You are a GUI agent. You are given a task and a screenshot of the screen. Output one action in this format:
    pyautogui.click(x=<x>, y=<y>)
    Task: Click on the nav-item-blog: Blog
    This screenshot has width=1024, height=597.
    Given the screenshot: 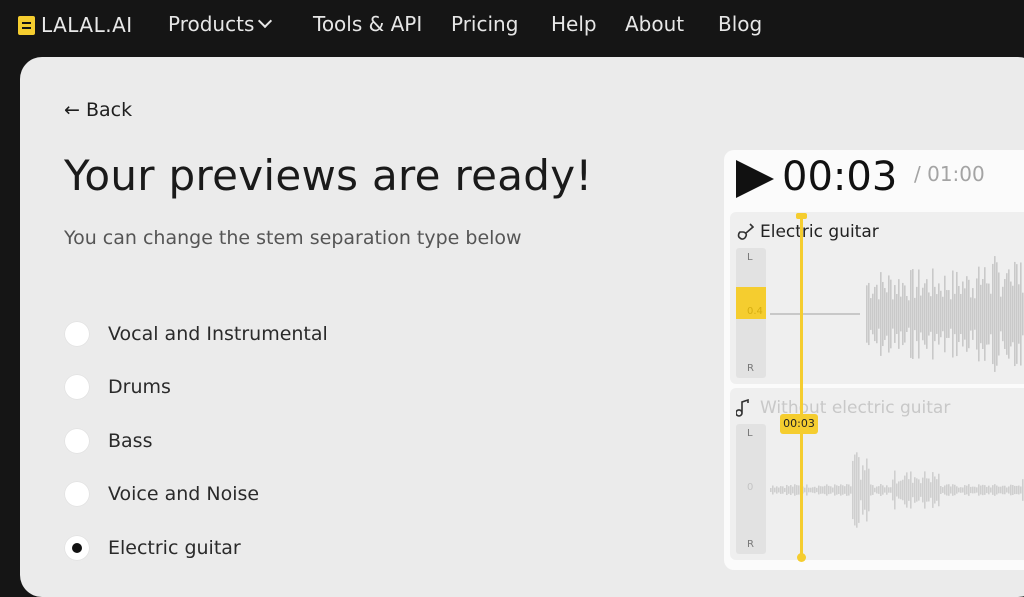 What is the action you would take?
    pyautogui.click(x=740, y=24)
    